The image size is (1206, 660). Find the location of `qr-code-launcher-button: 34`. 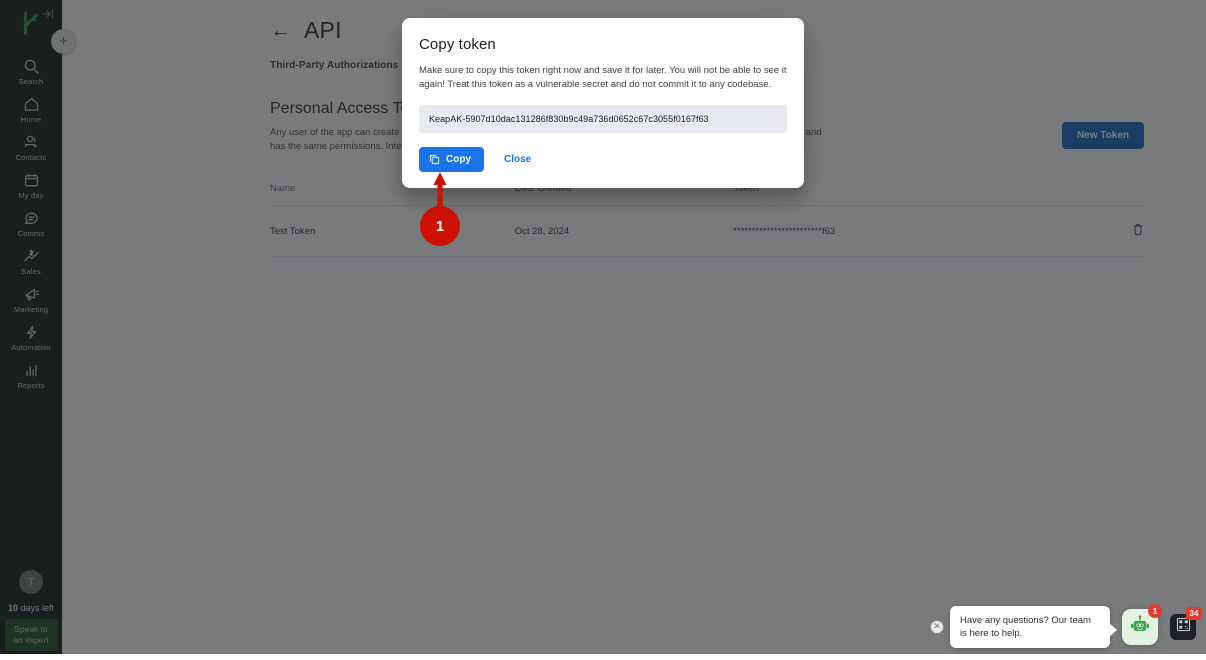

qr-code-launcher-button: 34 is located at coordinates (1186, 623).